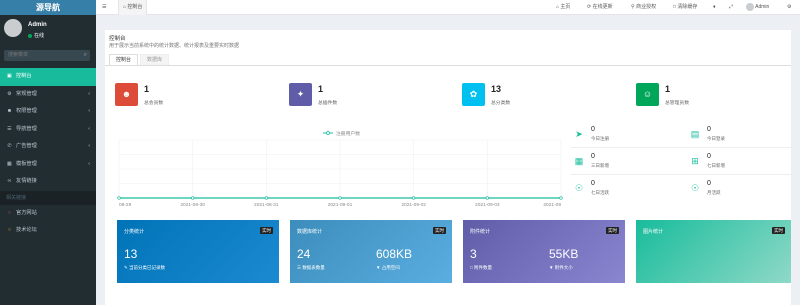 The width and height of the screenshot is (800, 305). What do you see at coordinates (9, 230) in the screenshot?
I see `circle-icon: ○` at bounding box center [9, 230].